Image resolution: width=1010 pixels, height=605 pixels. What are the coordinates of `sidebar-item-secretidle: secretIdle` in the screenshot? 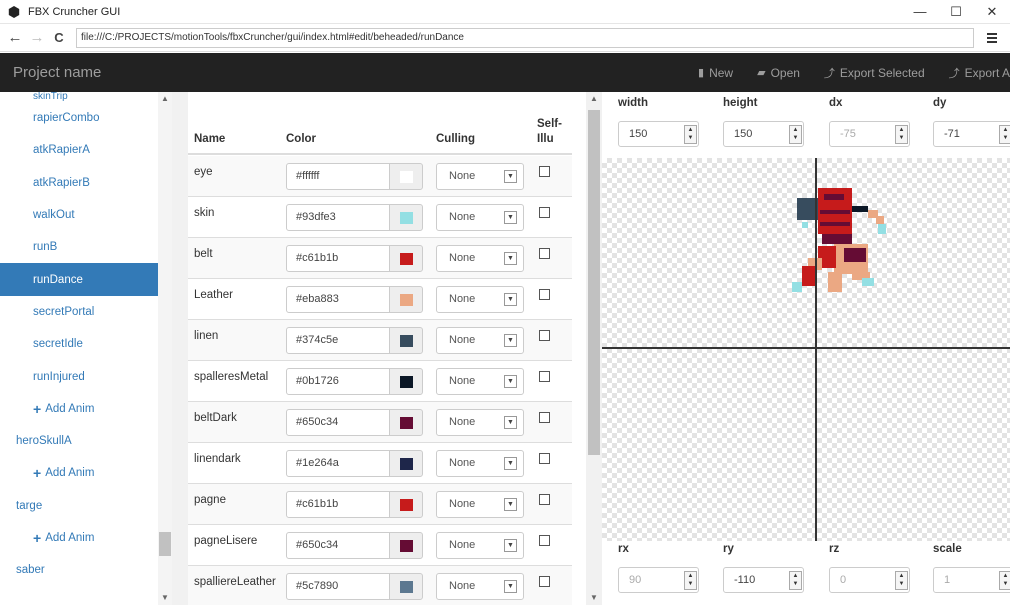 It's located at (79, 344).